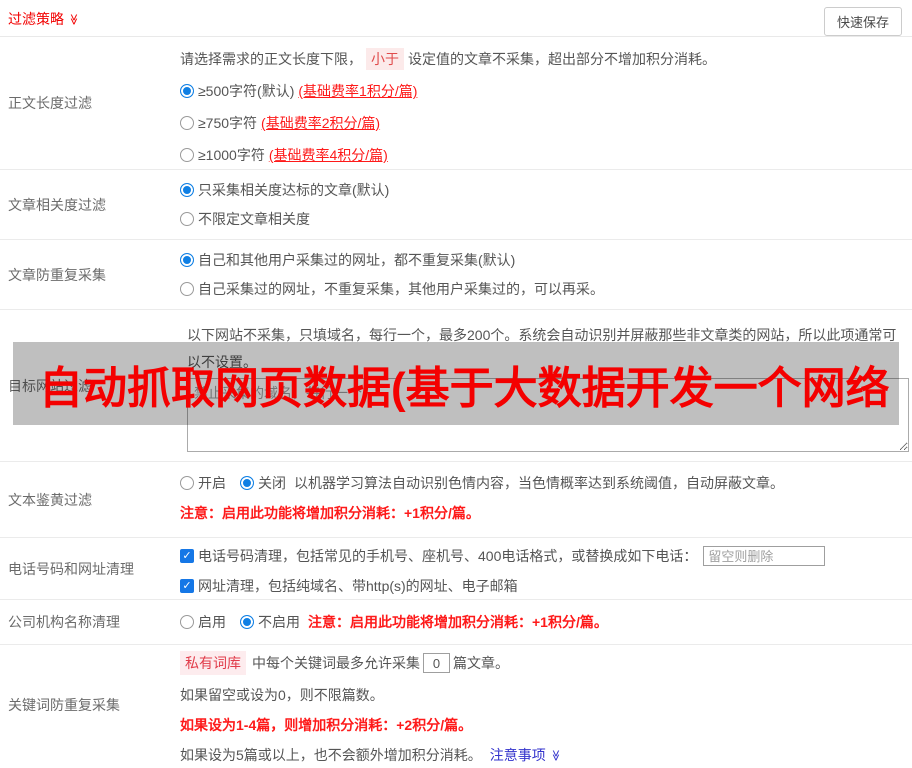 This screenshot has height=768, width=912. Describe the element at coordinates (546, 190) in the screenshot. I see `radio-option-relevant-only: 只采集相关度达标的文章(默认)` at that location.